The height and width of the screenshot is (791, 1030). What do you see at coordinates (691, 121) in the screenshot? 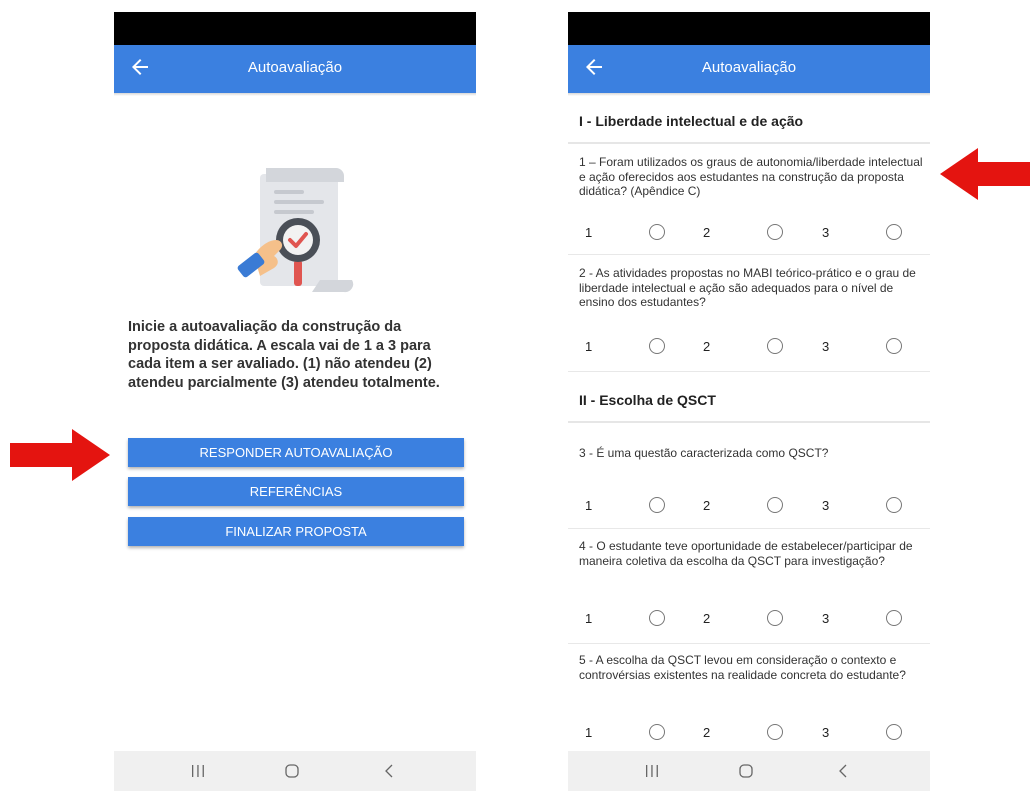
I see `section-title: I - Liberdade intelectual e de ação` at bounding box center [691, 121].